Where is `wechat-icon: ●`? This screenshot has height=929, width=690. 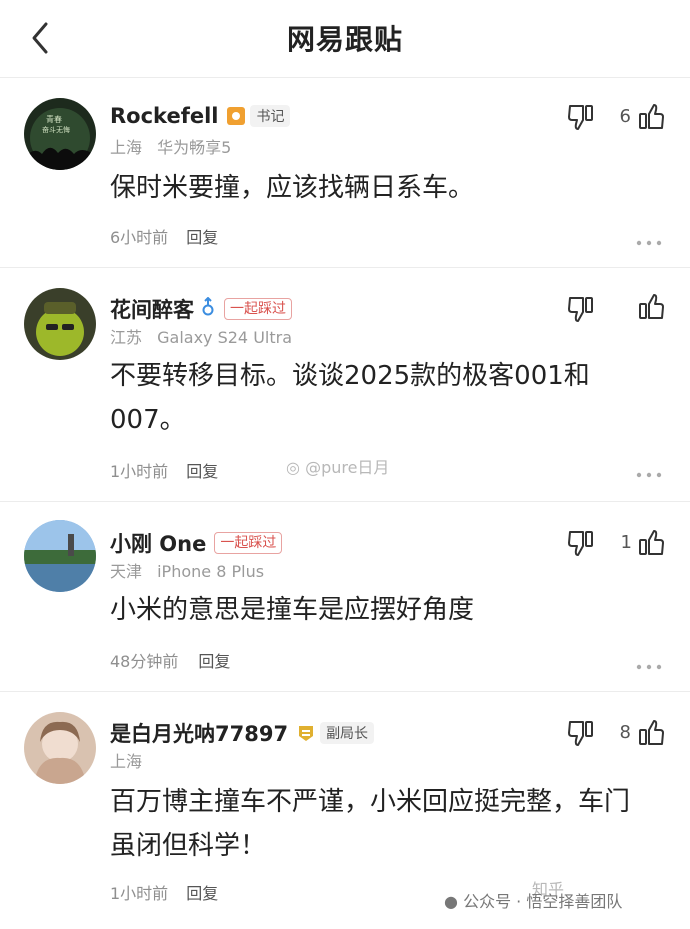
wechat-icon: ● is located at coordinates (451, 901).